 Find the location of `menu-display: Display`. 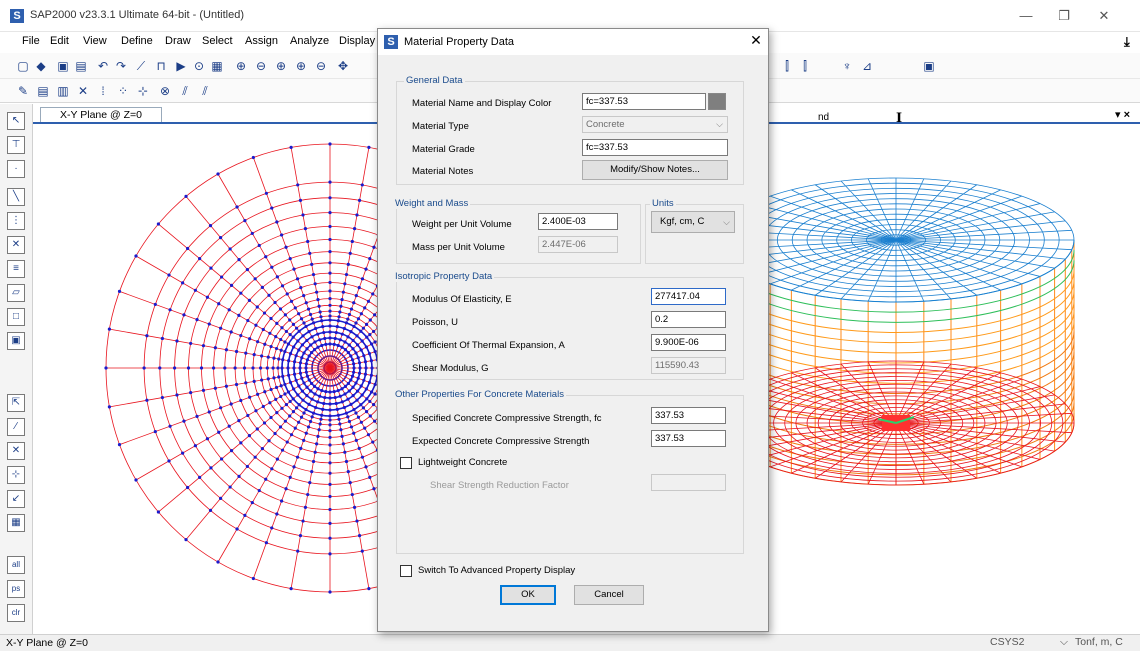

menu-display: Display is located at coordinates (357, 41).